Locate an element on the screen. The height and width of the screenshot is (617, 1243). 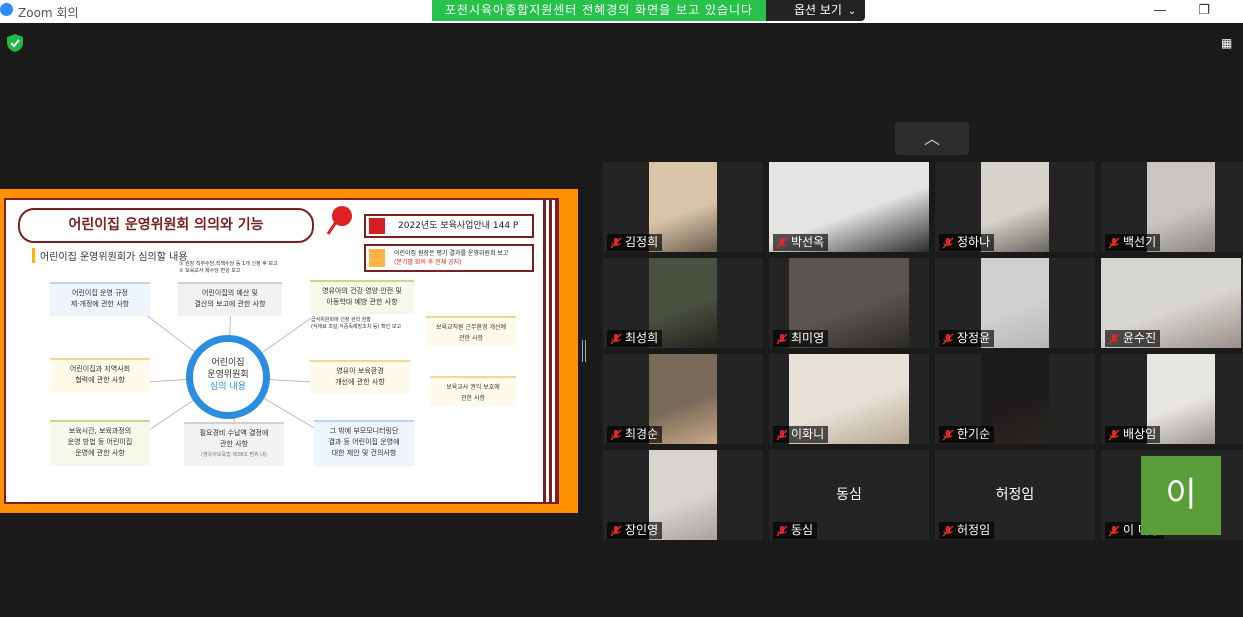
box-budget-line2: 결산의 보고에 관한 사항 is located at coordinates (230, 304).